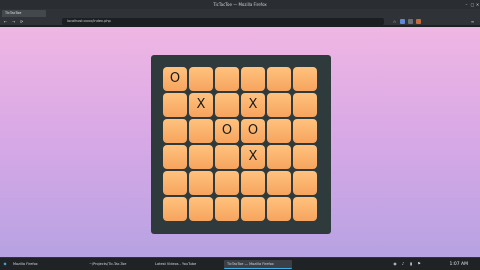 This screenshot has height=270, width=480. I want to click on notifications-icon: ⚑, so click(419, 264).